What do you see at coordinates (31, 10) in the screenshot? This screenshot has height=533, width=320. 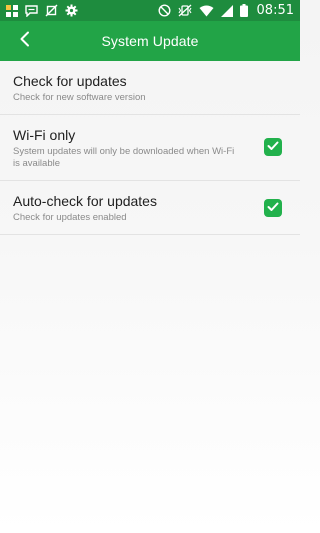 I see `chat-bubble-icon` at bounding box center [31, 10].